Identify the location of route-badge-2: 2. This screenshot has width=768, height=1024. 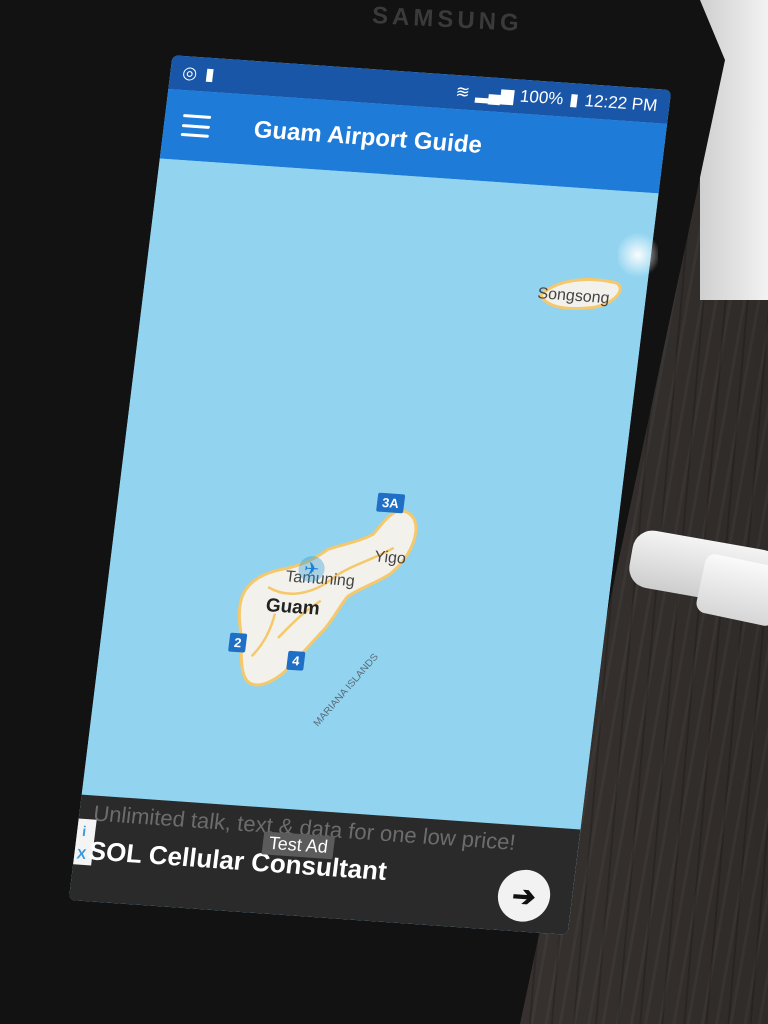
(238, 642).